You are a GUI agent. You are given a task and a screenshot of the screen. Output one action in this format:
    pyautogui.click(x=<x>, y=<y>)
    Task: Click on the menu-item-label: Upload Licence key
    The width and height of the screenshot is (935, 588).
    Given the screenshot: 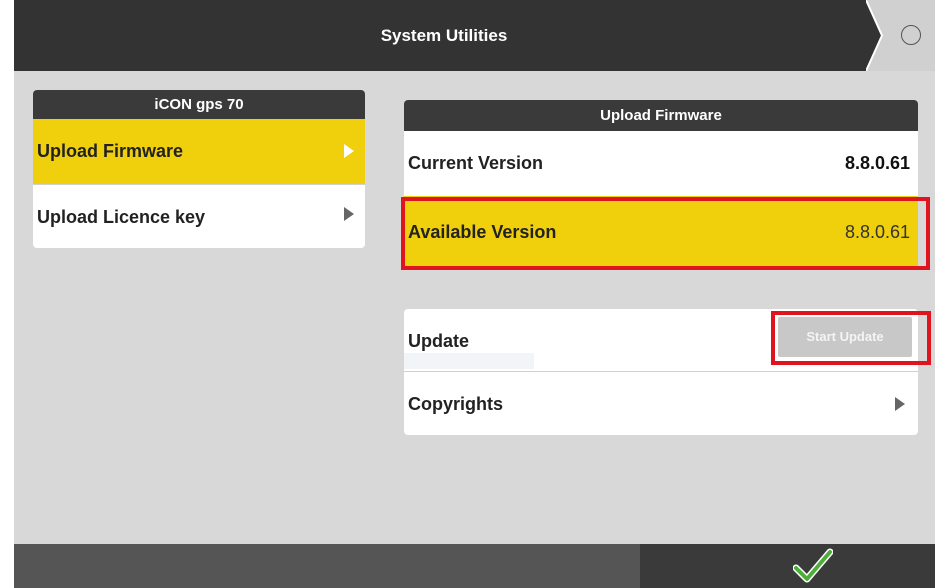 What is the action you would take?
    pyautogui.click(x=121, y=217)
    